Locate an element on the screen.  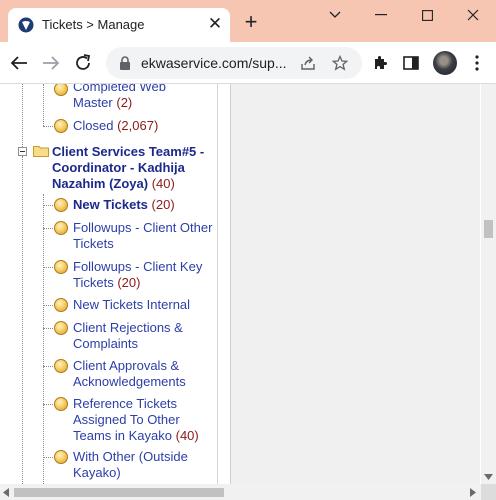
tree-item-label: Followups - Client Key is located at coordinates (138, 266).